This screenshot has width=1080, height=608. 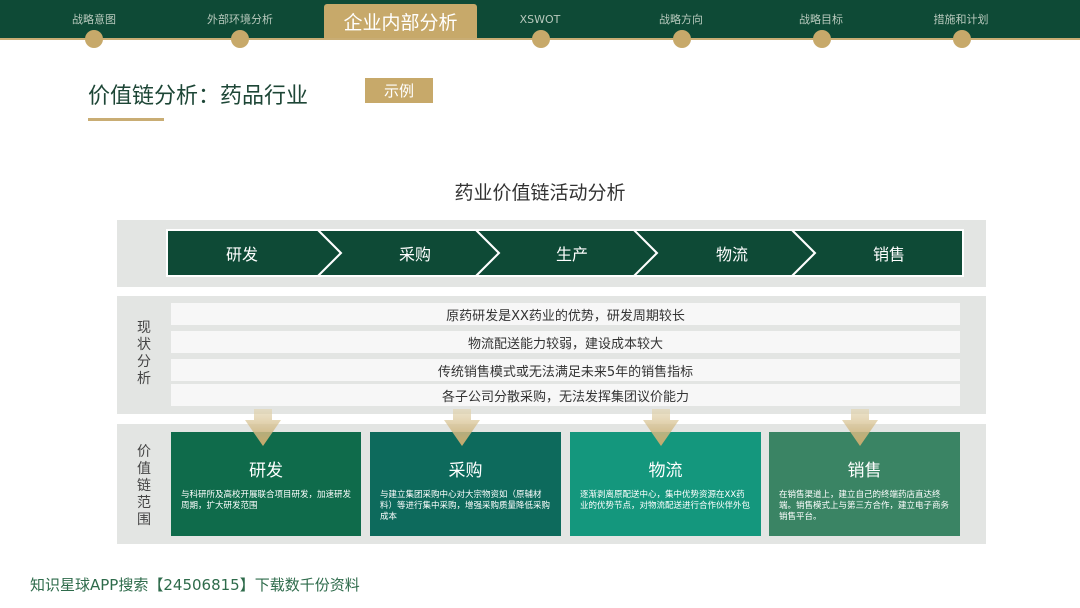 What do you see at coordinates (195, 585) in the screenshot?
I see `footer-text: 知识星球APP搜索【24506815】下载数千份资料` at bounding box center [195, 585].